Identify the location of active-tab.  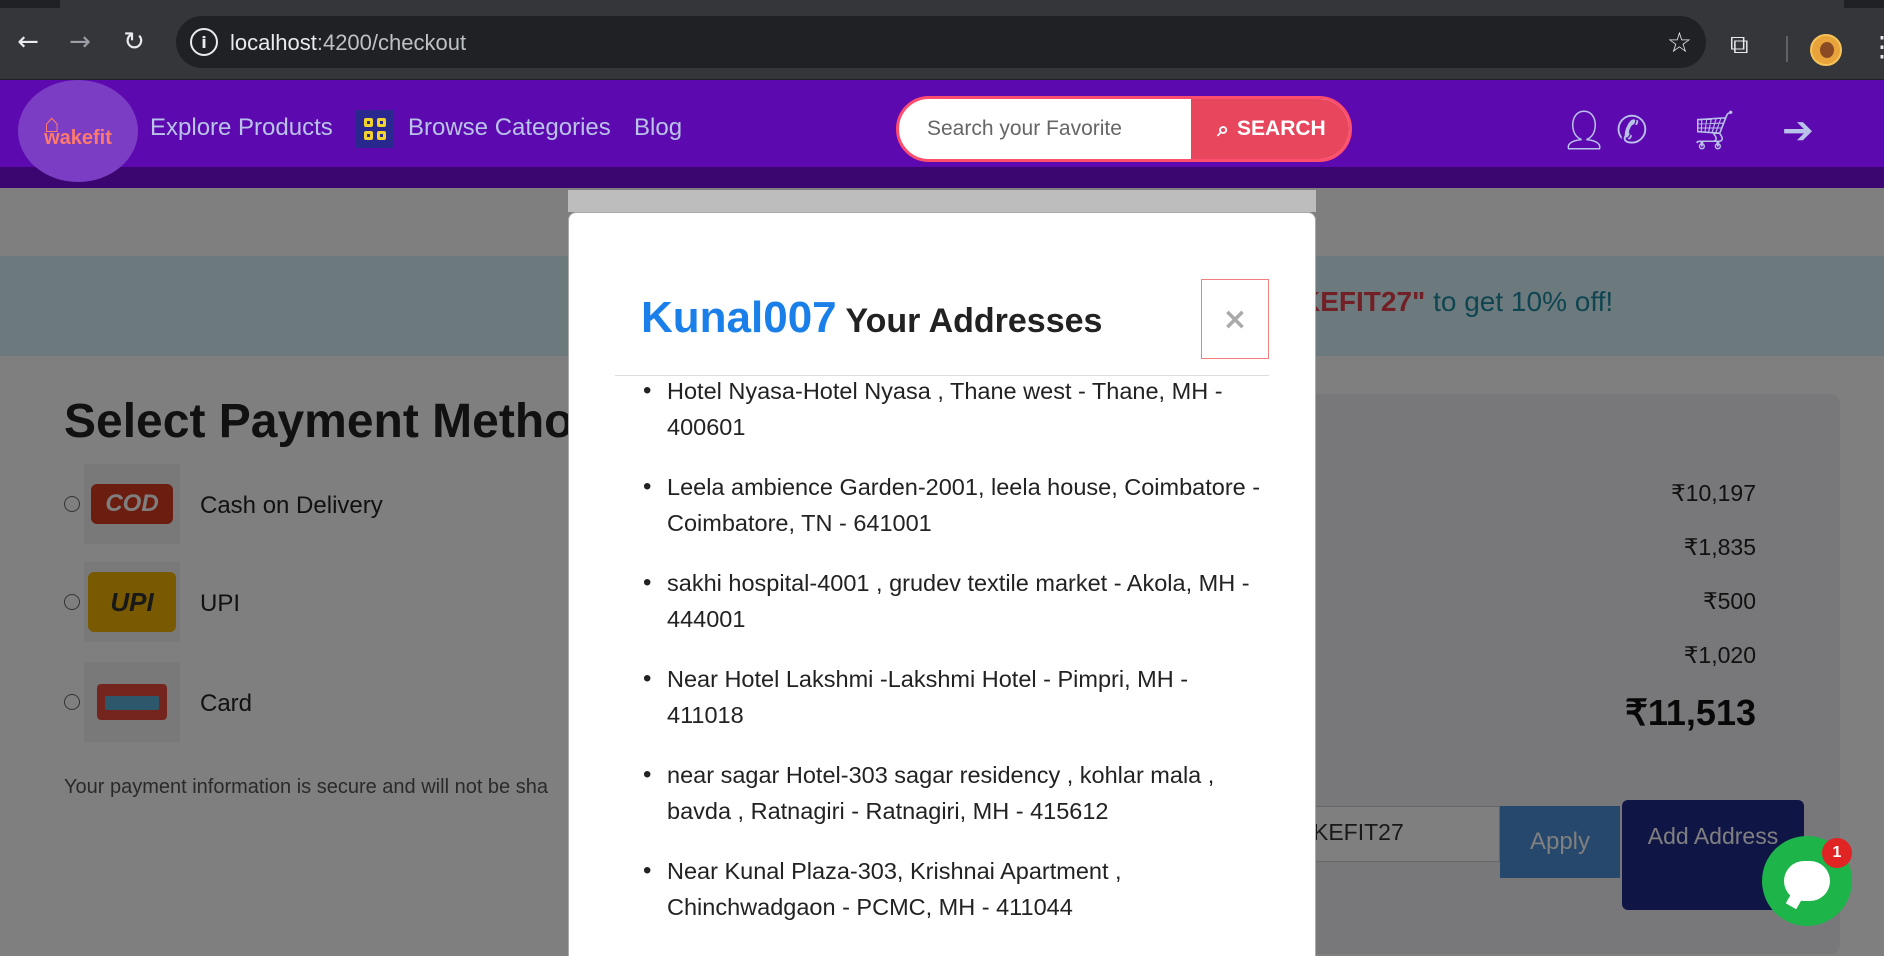
(952, 4).